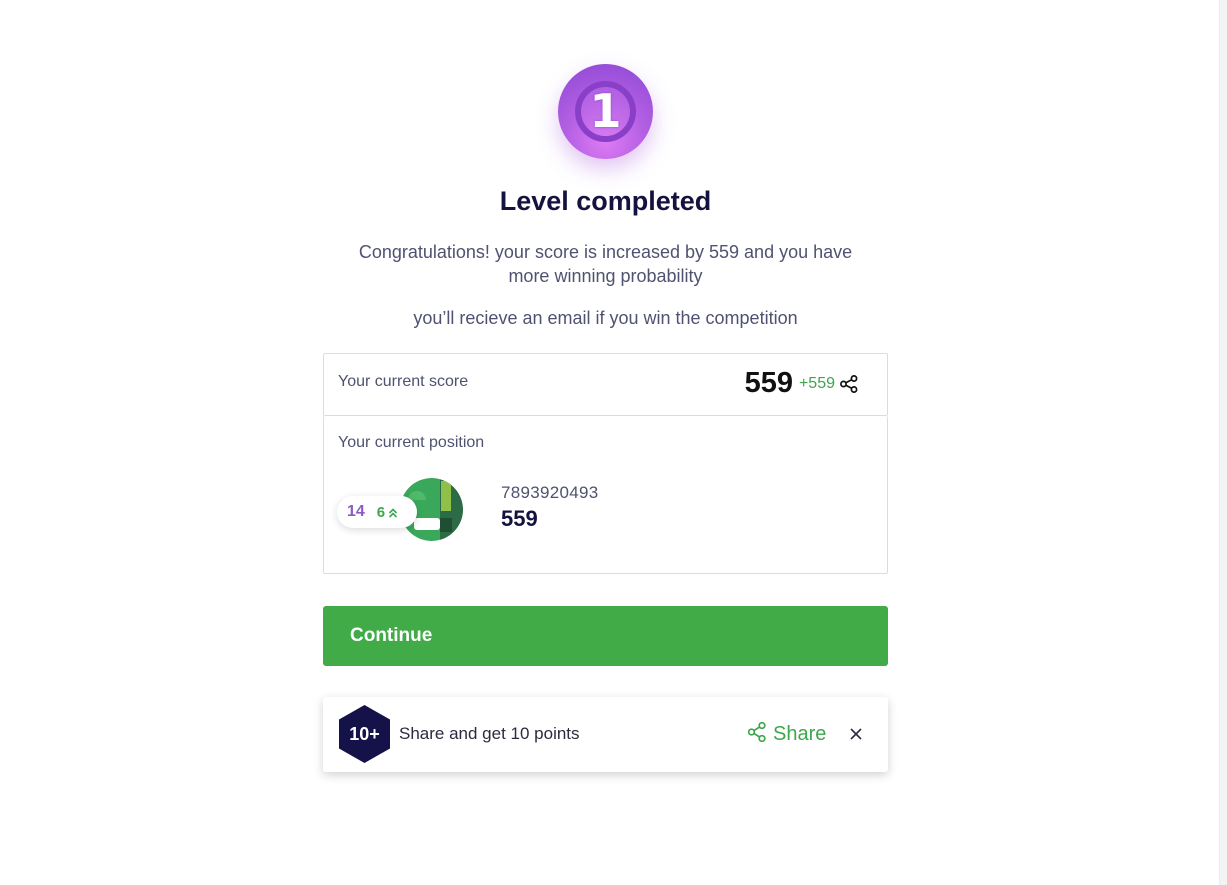  What do you see at coordinates (489, 733) in the screenshot?
I see `share-reward-text: Share and get 10 points` at bounding box center [489, 733].